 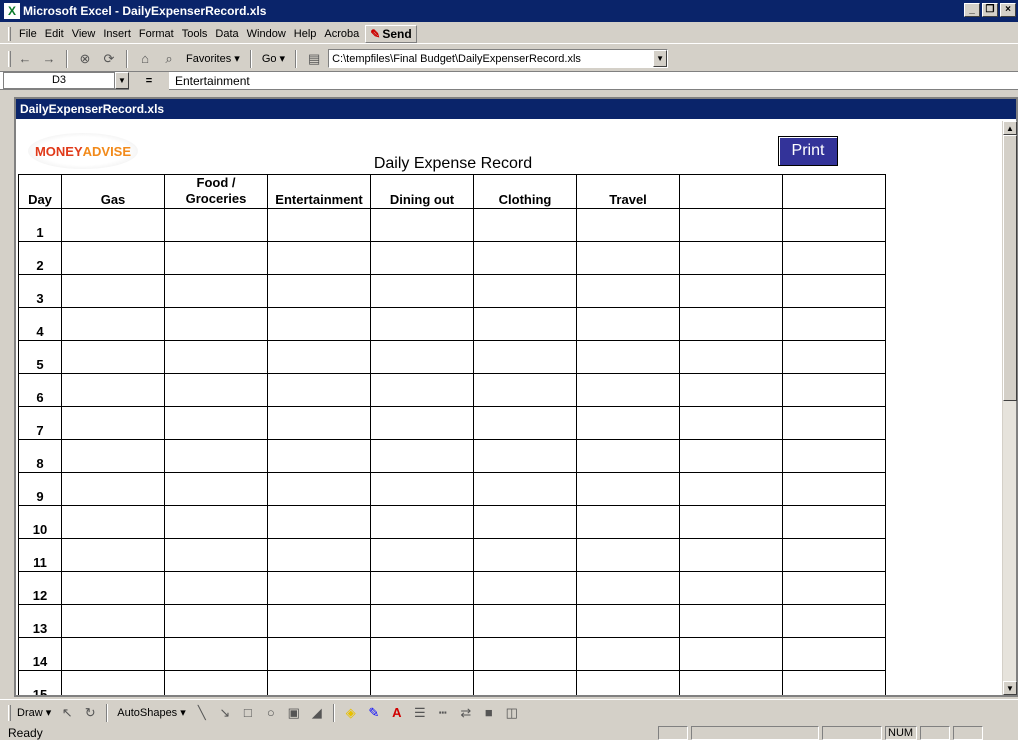 What do you see at coordinates (40, 456) in the screenshot?
I see `day-cell: 8` at bounding box center [40, 456].